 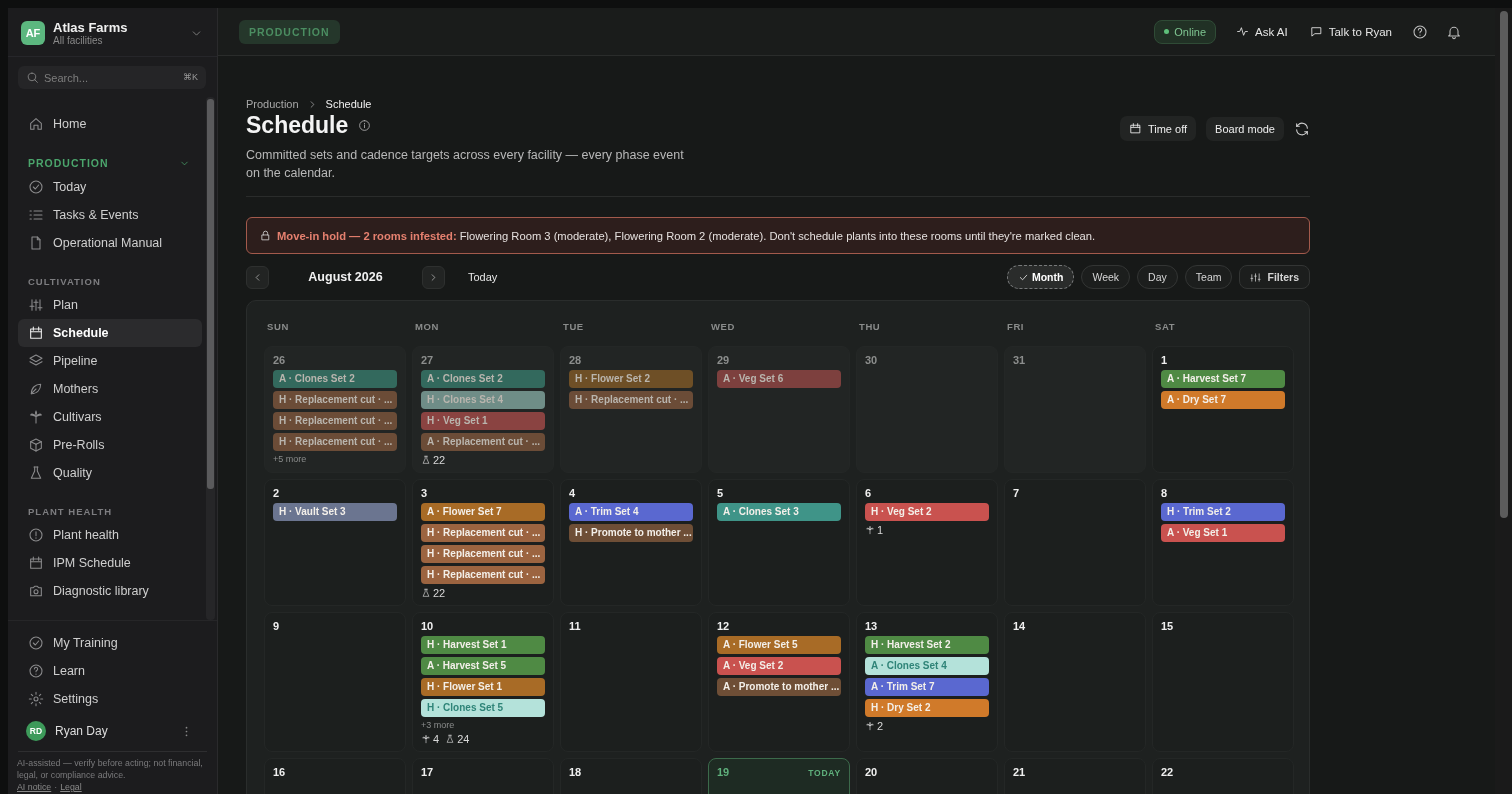 What do you see at coordinates (1302, 128) in the screenshot?
I see `refresh-icon` at bounding box center [1302, 128].